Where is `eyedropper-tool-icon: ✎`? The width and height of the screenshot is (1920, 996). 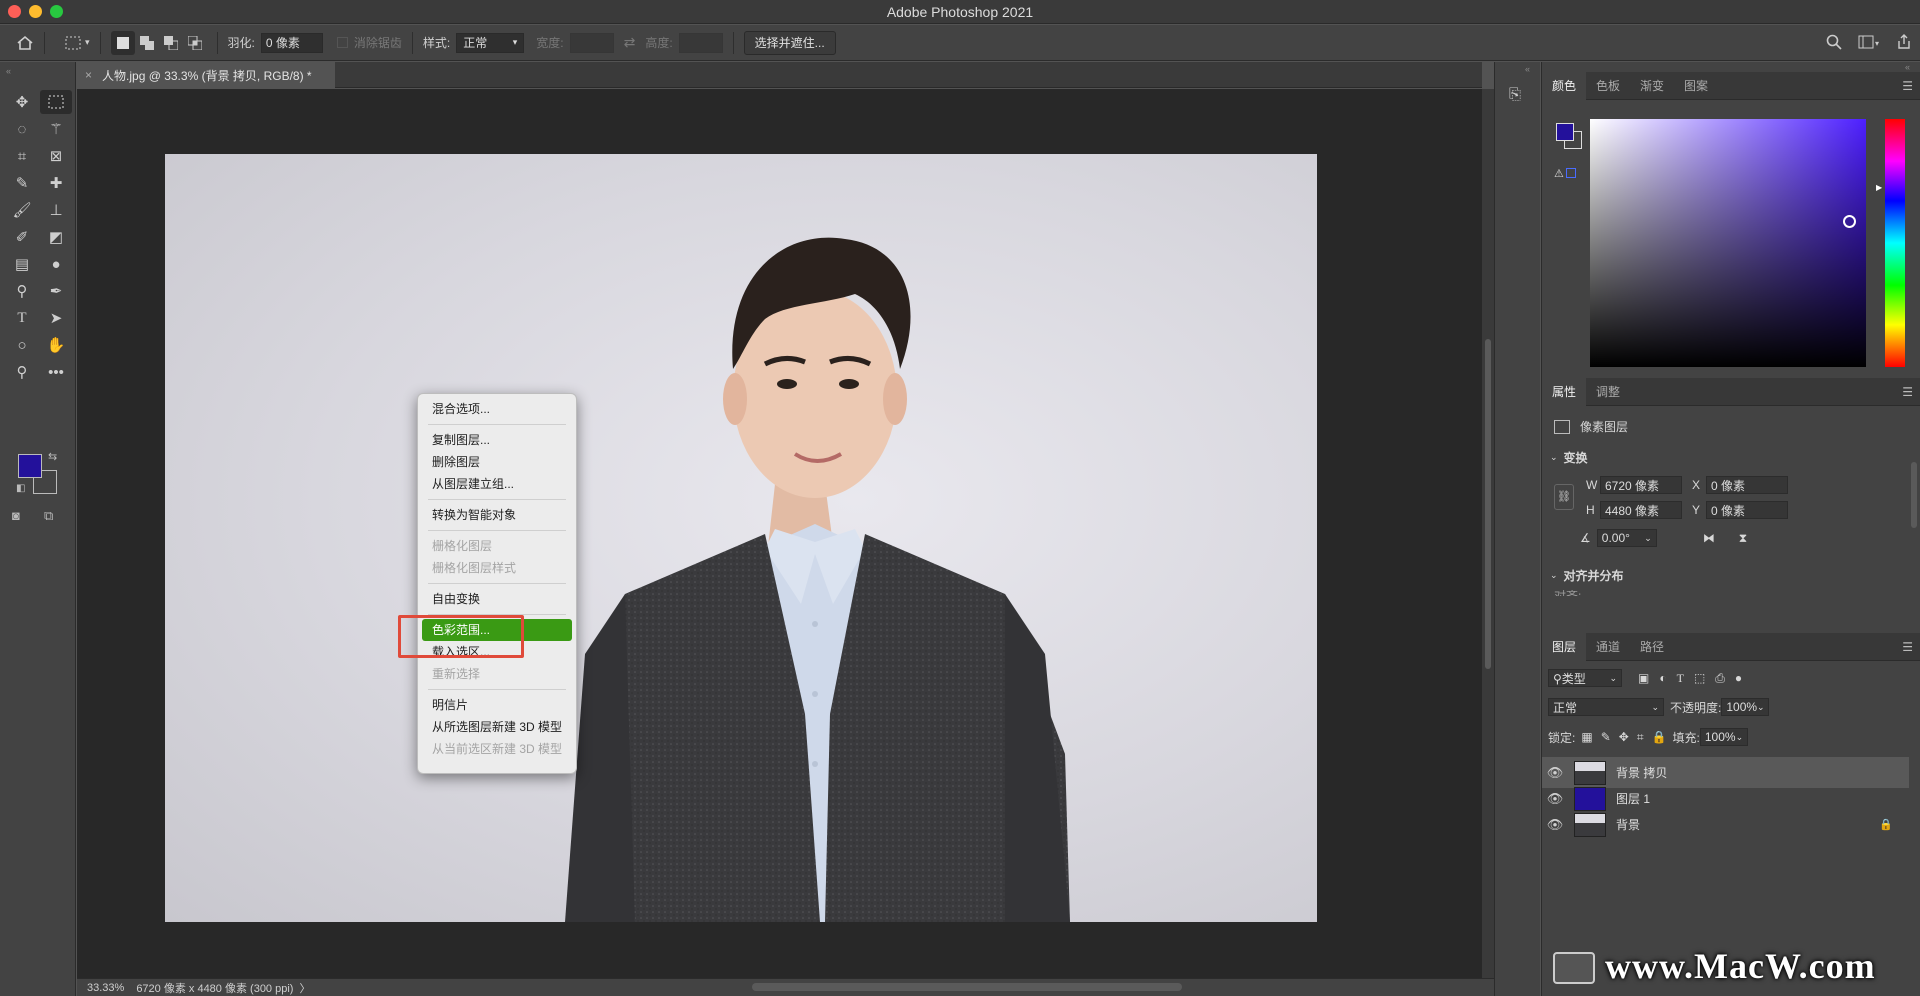
eyedropper-tool-icon: ✎ is located at coordinates (22, 183).